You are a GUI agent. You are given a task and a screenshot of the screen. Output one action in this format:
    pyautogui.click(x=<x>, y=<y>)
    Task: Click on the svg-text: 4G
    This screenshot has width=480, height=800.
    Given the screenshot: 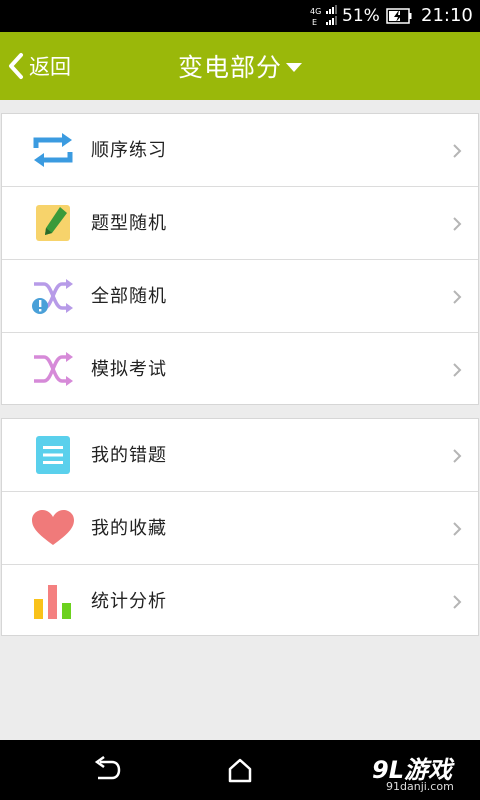 What is the action you would take?
    pyautogui.click(x=315, y=11)
    